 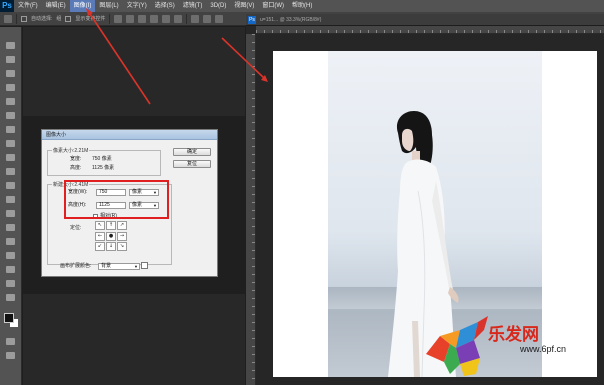 I want to click on annotation-arrow-menu, so click(x=120, y=59).